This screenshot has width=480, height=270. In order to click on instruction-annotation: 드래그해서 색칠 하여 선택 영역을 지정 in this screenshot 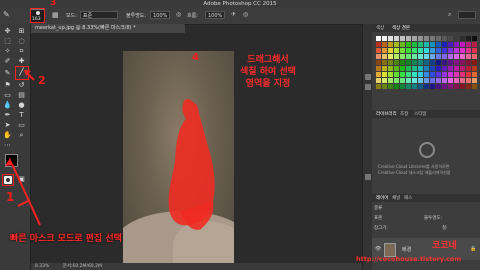, I will do `click(268, 72)`.